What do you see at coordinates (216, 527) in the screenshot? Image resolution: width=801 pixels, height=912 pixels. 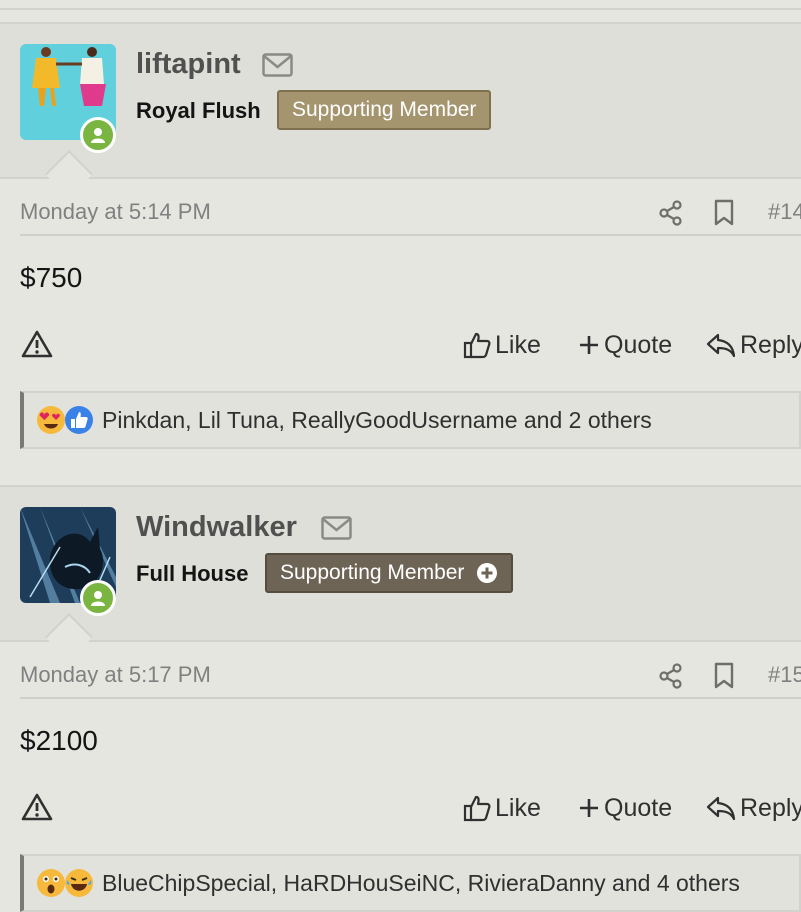 I see `username: Windwalker` at bounding box center [216, 527].